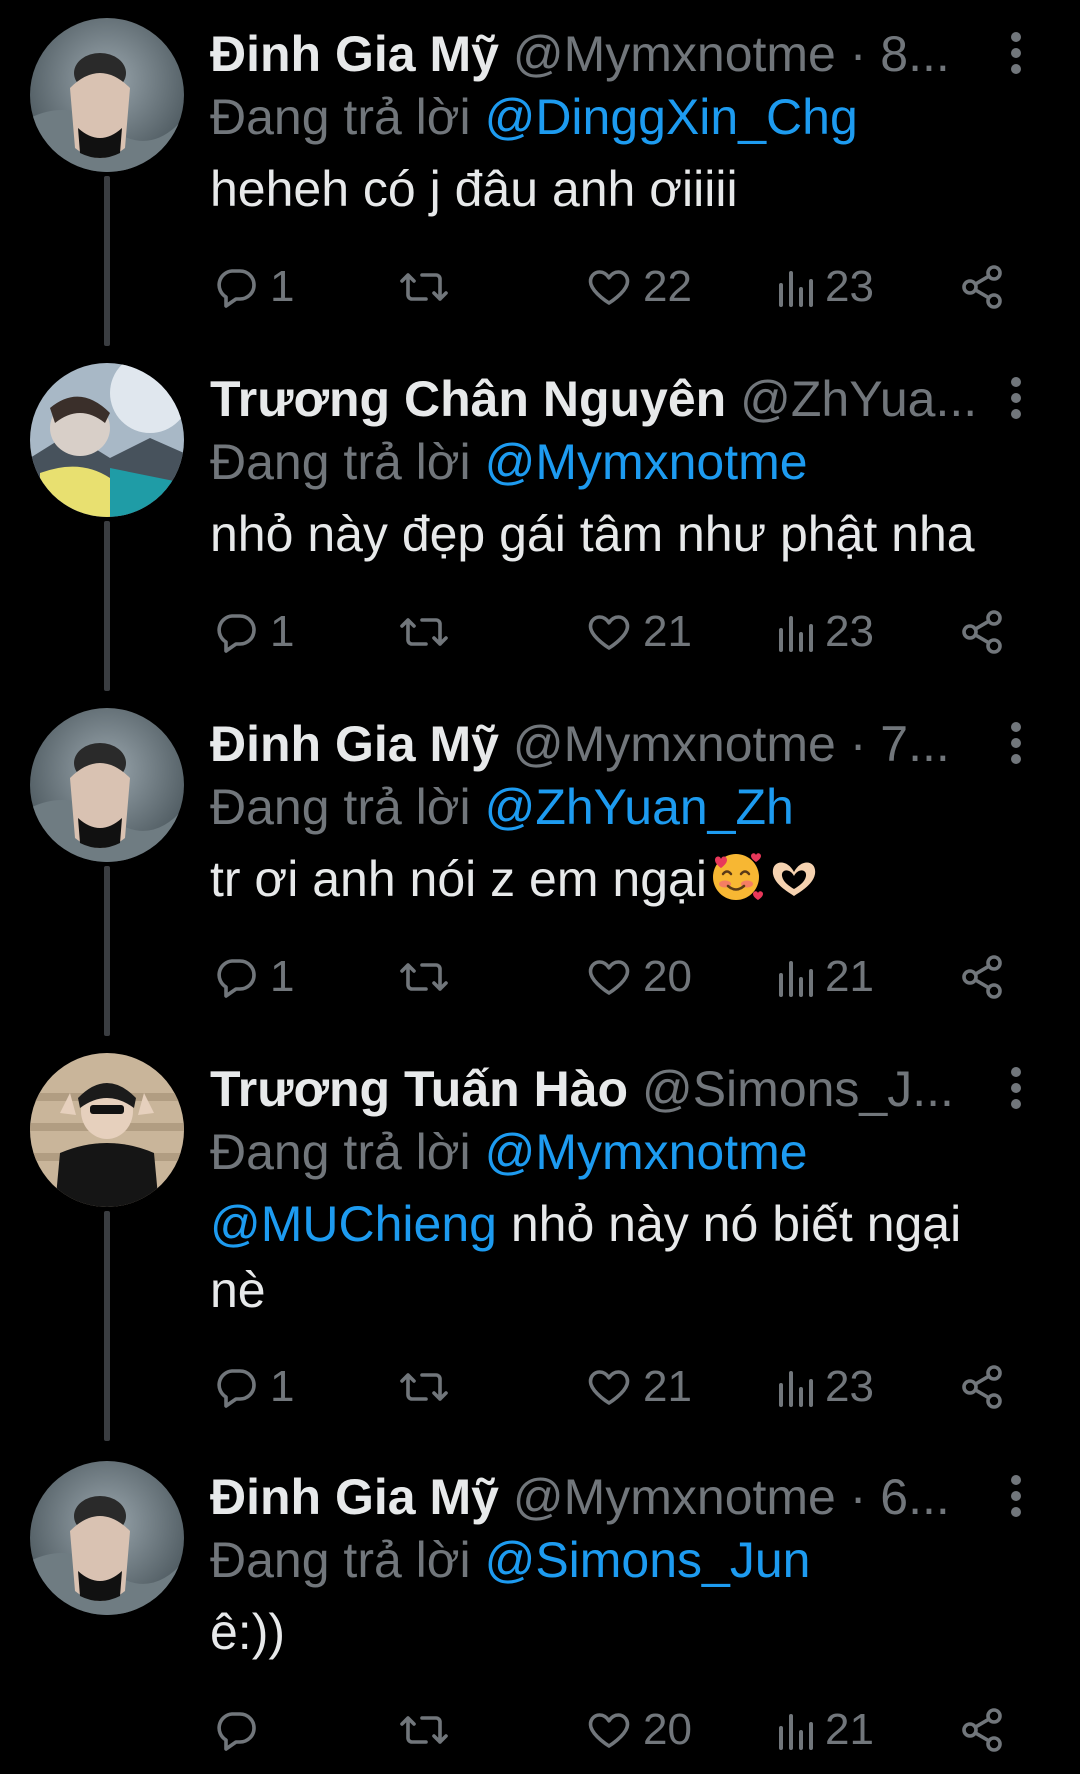 The height and width of the screenshot is (1774, 1080). What do you see at coordinates (540, 1730) in the screenshot?
I see `action-bar: 20 21` at bounding box center [540, 1730].